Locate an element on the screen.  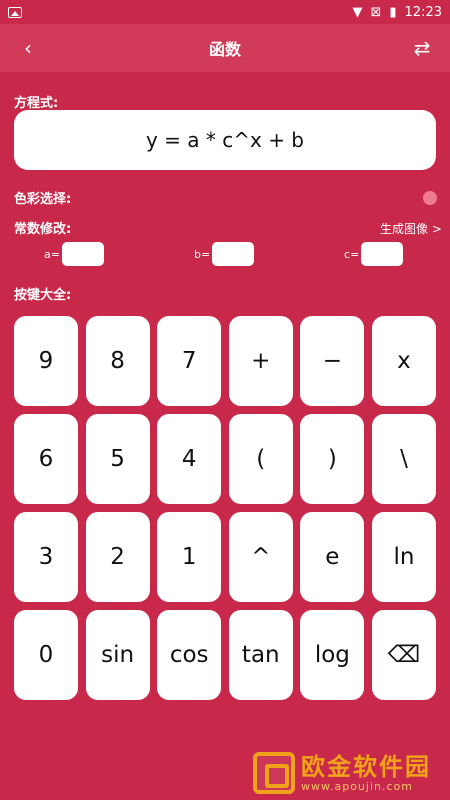
battery-icon: ▮ is located at coordinates (393, 12).